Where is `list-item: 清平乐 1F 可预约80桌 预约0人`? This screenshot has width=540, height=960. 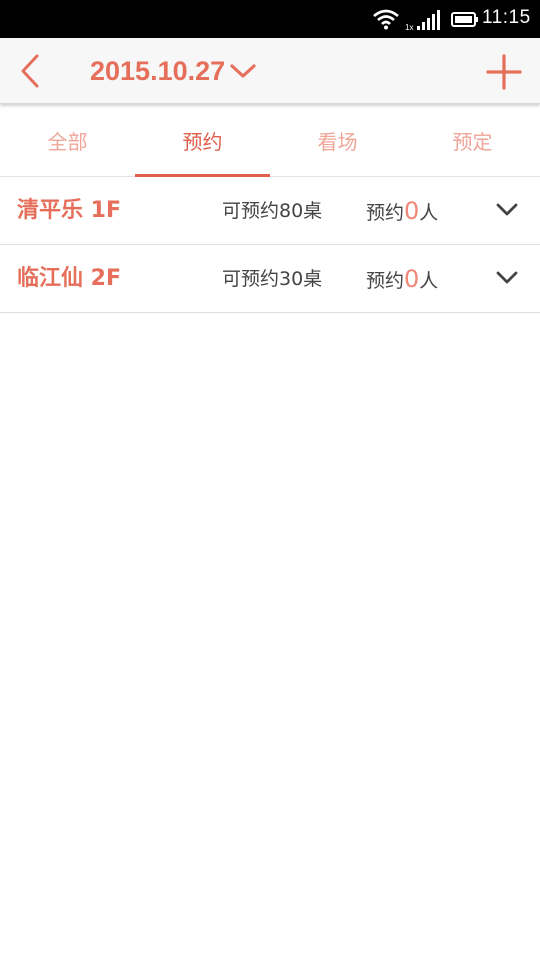
list-item: 清平乐 1F 可预约80桌 预约0人 is located at coordinates (270, 211).